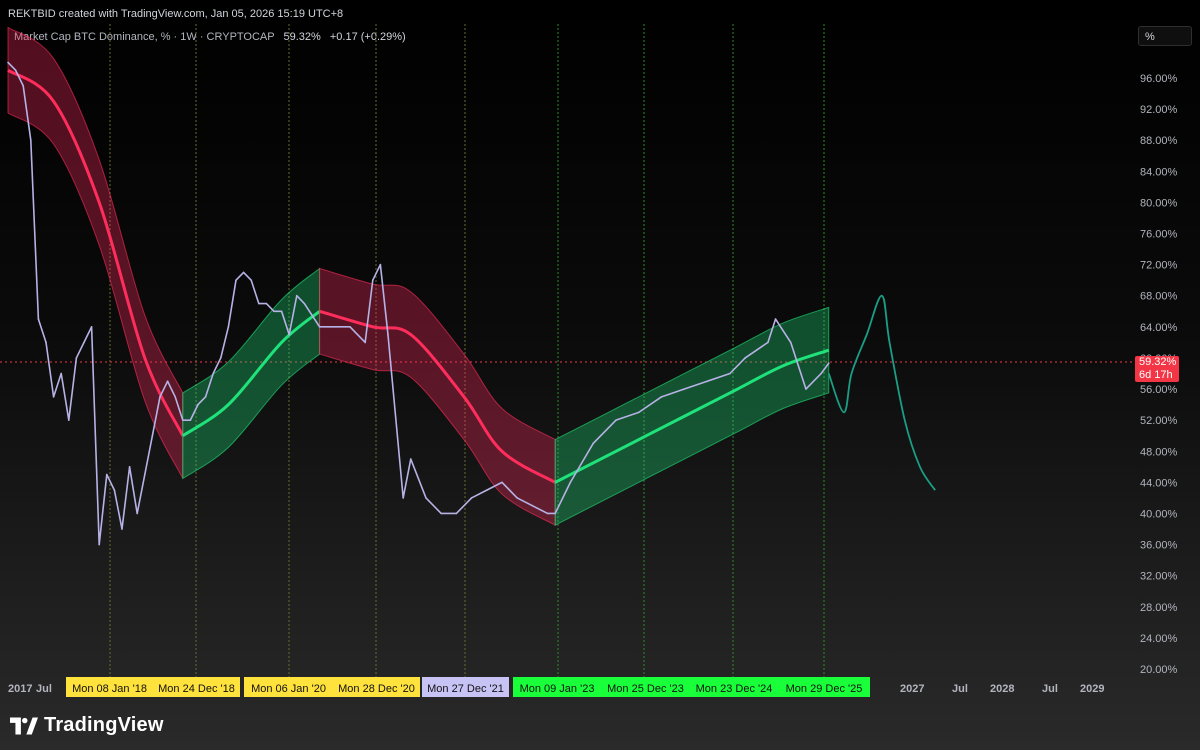 This screenshot has height=750, width=1200. I want to click on y-tick-label: 52.00%, so click(1159, 421).